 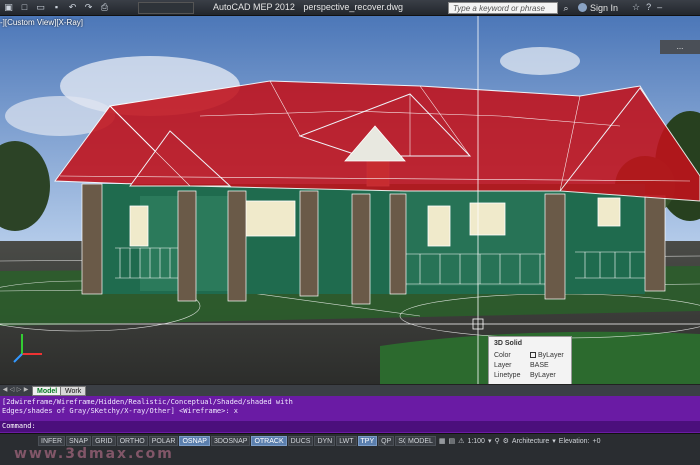 I want to click on window-title: AutoCAD MEP 2012 perspective_recover.dwg, so click(x=308, y=7).